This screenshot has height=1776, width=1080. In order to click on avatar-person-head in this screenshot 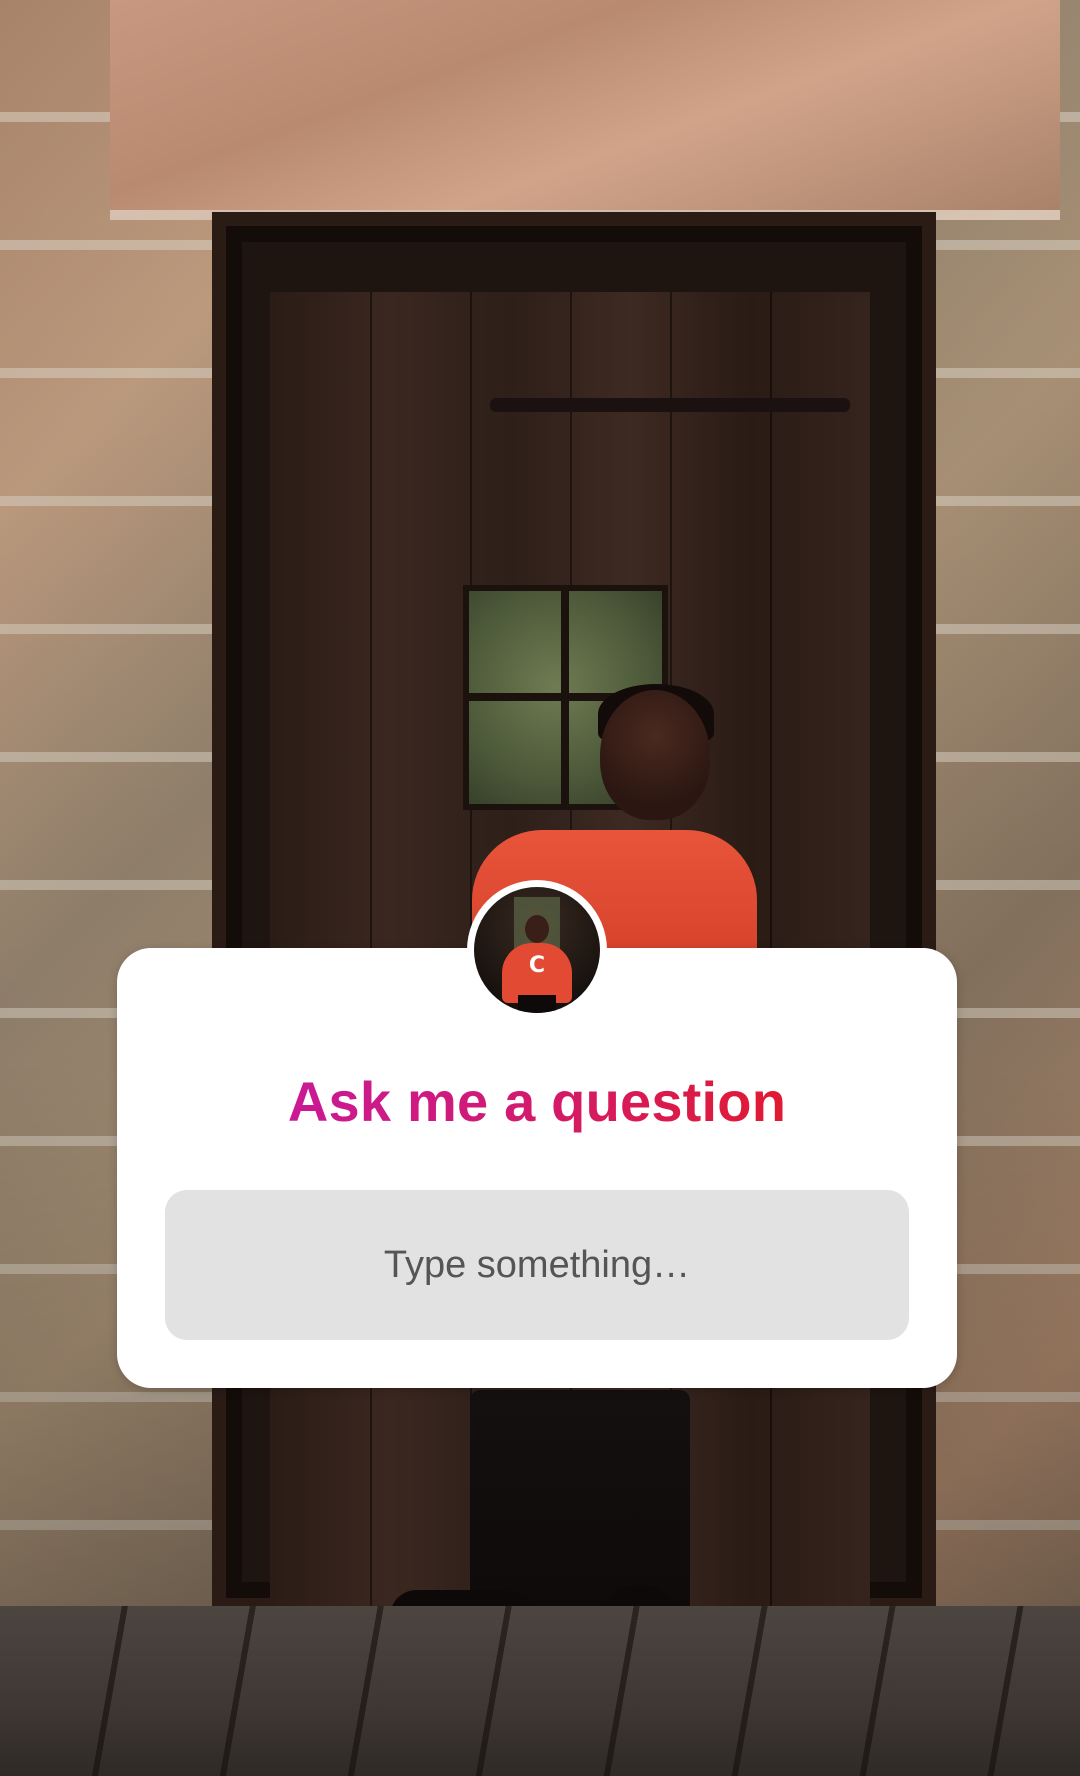, I will do `click(537, 929)`.